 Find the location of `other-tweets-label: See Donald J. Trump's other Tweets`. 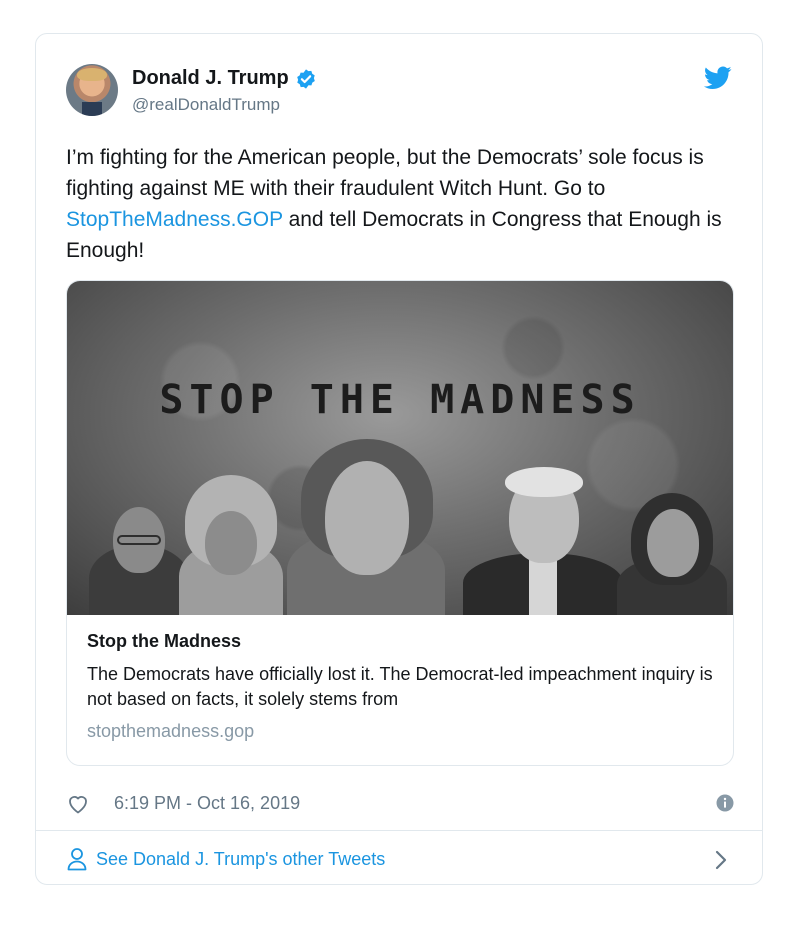

other-tweets-label: See Donald J. Trump's other Tweets is located at coordinates (240, 859).